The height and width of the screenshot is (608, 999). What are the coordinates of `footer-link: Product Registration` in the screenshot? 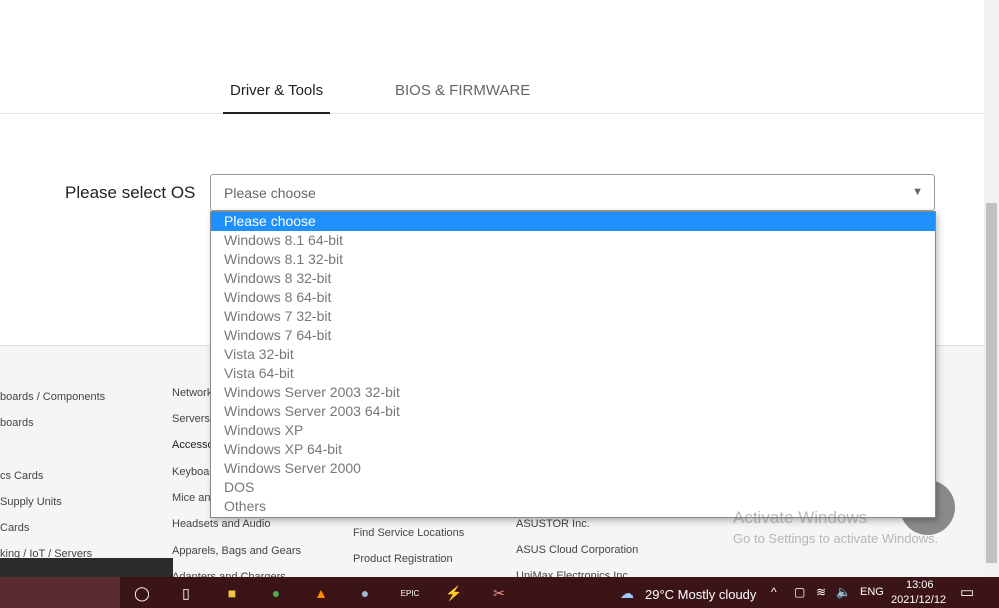 It's located at (403, 559).